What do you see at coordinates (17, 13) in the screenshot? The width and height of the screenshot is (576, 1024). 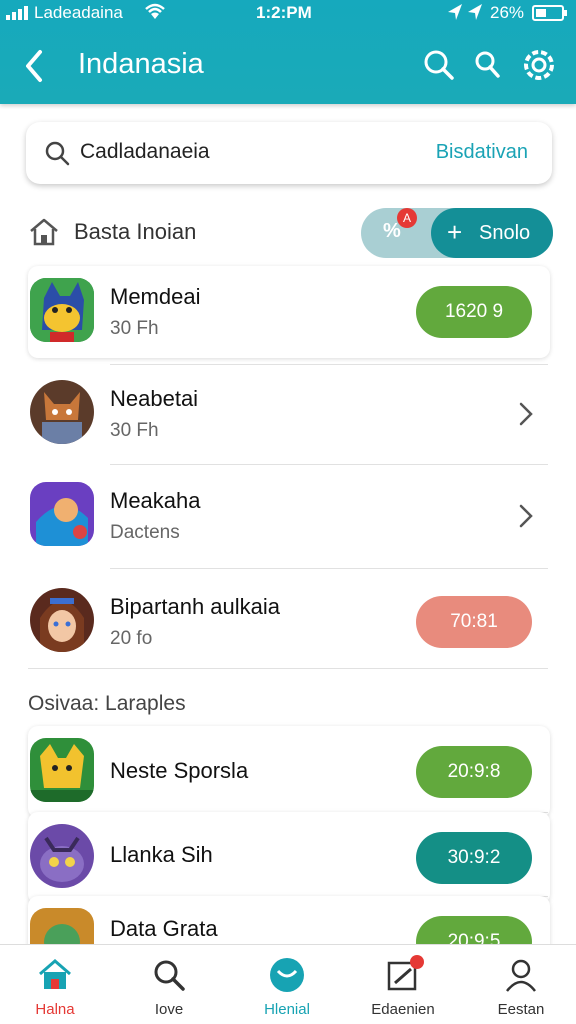 I see `signal-icon` at bounding box center [17, 13].